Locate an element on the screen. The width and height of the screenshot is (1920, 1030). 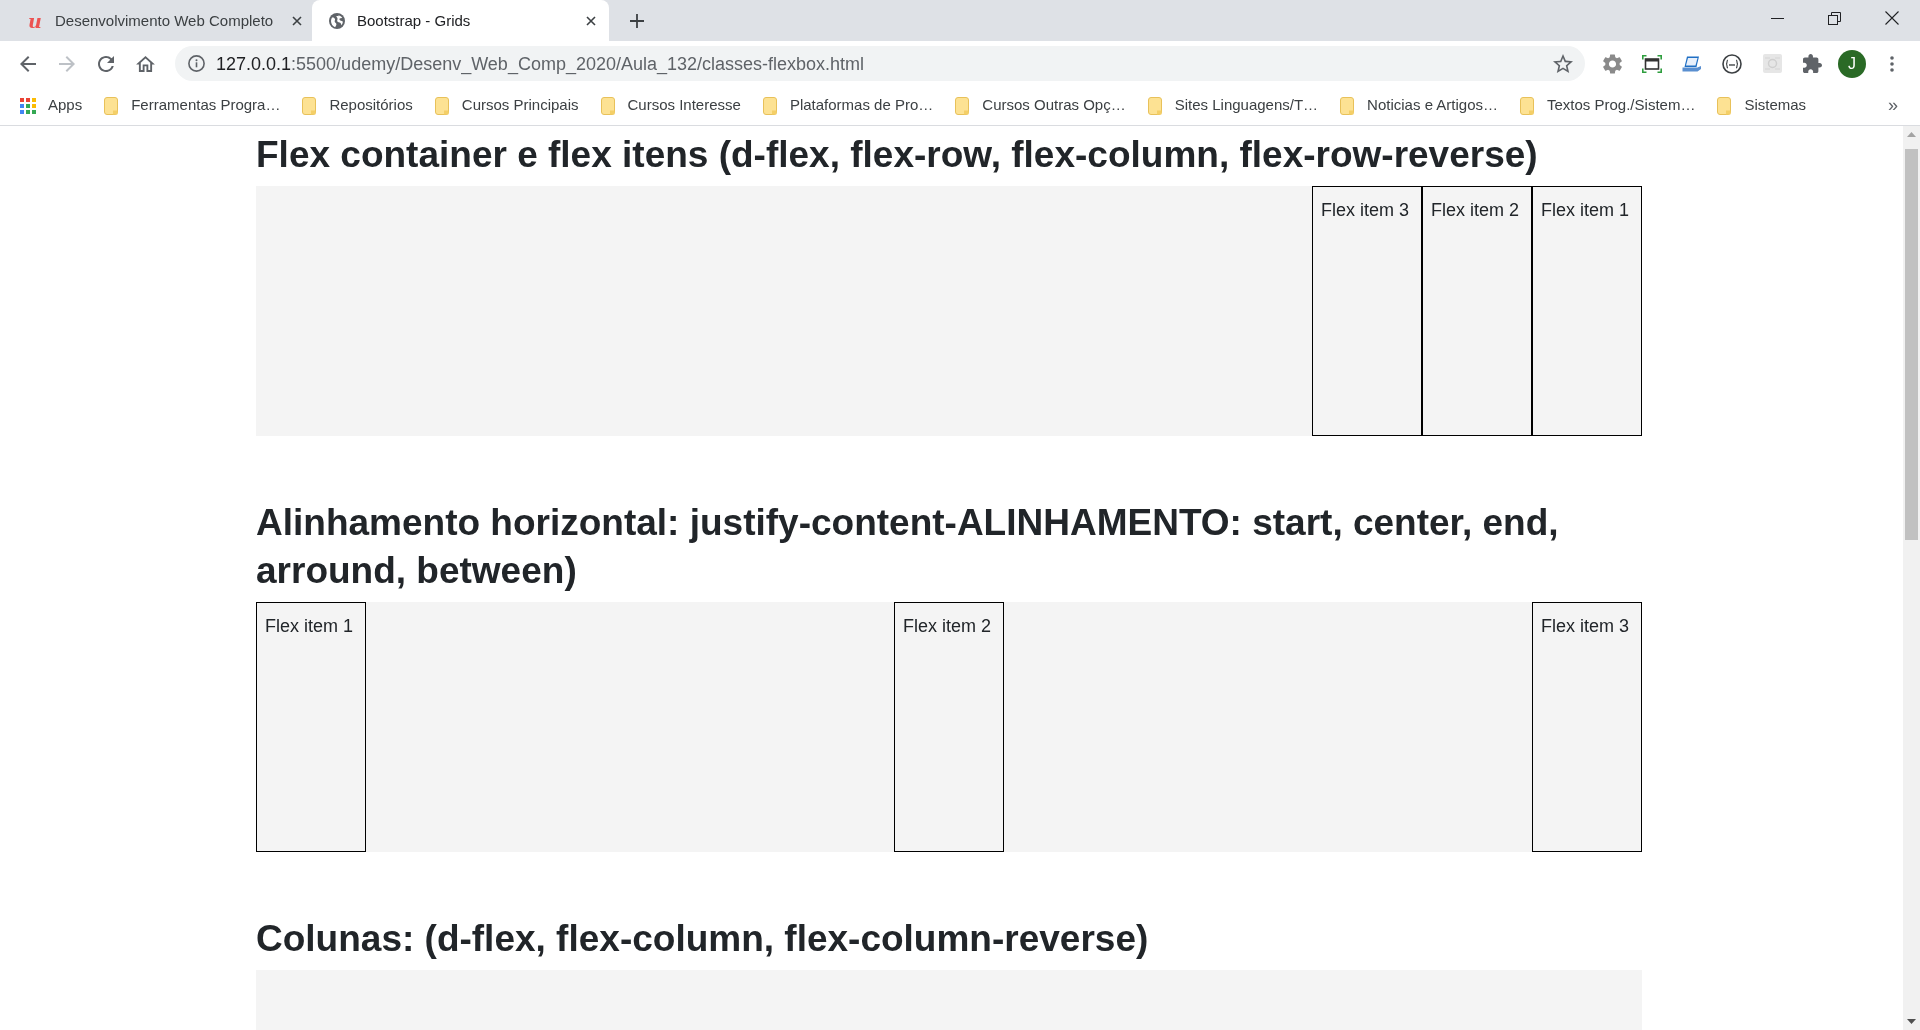
scrollbar is located at coordinates (1911, 578).